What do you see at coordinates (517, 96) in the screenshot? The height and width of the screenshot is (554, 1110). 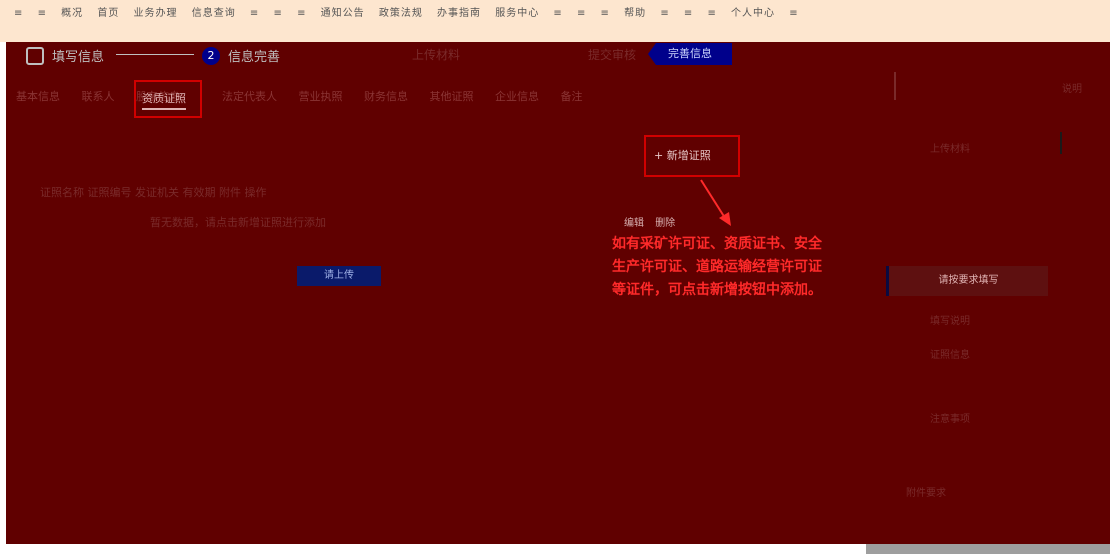 I see `tab-item: 企业信息` at bounding box center [517, 96].